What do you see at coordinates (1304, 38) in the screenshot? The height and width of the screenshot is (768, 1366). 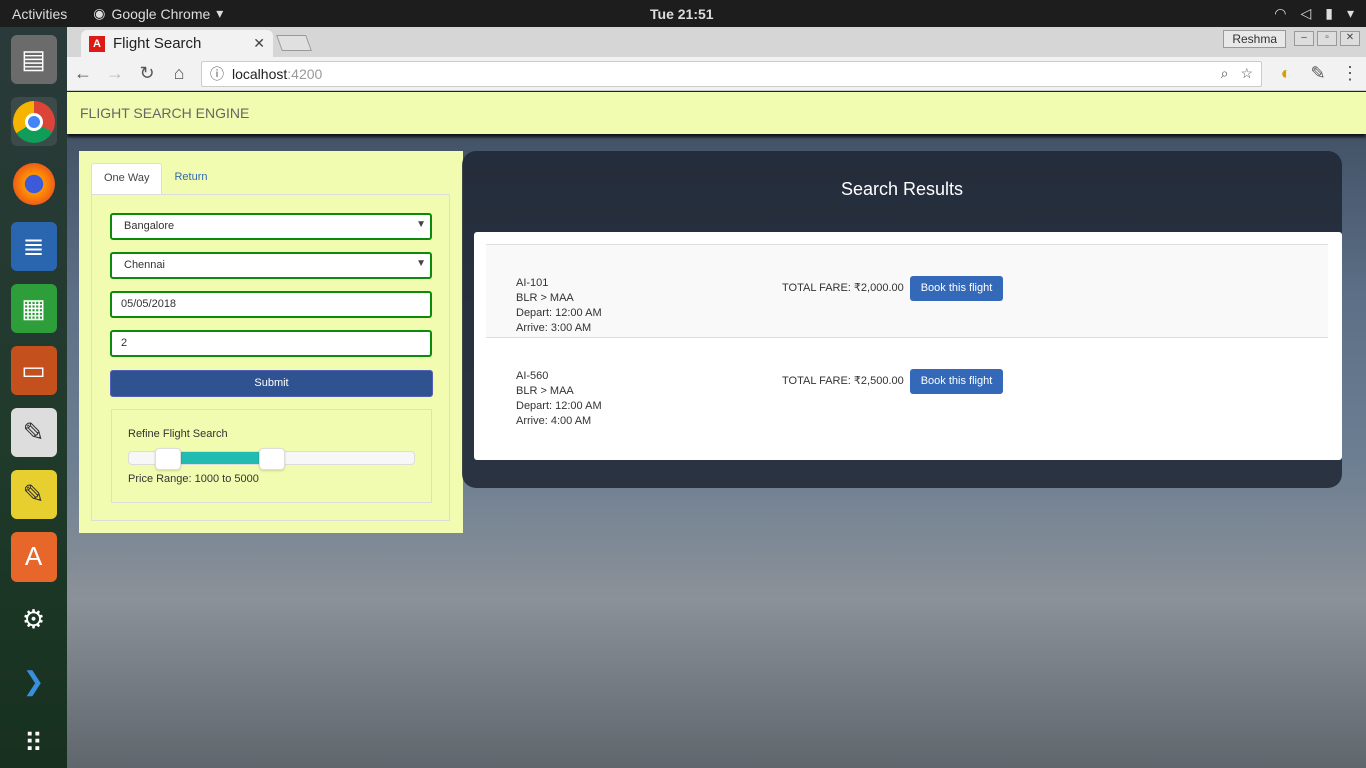 I see `minimize-button: –` at bounding box center [1304, 38].